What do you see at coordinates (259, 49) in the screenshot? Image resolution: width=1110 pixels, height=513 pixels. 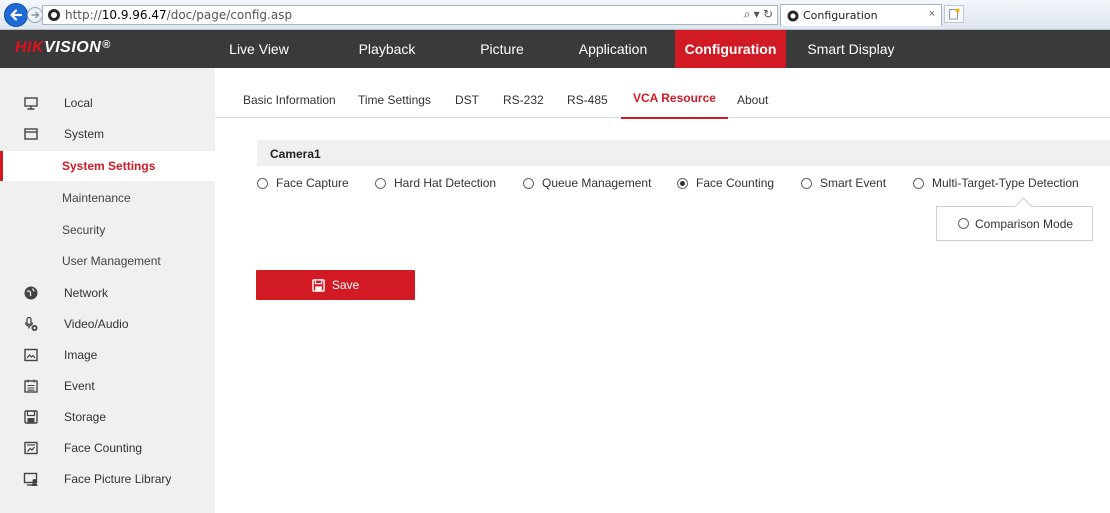 I see `nav-live-view: Live View` at bounding box center [259, 49].